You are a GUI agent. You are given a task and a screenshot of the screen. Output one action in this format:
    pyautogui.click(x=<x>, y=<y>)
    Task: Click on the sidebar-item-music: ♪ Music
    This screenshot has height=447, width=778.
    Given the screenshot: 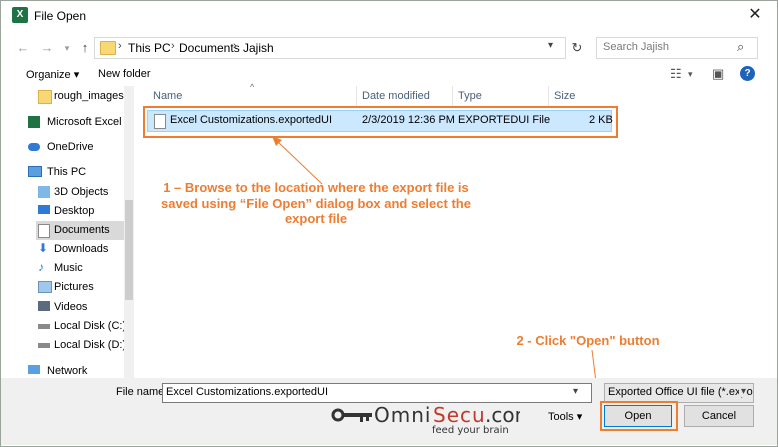 What is the action you would take?
    pyautogui.click(x=84, y=268)
    